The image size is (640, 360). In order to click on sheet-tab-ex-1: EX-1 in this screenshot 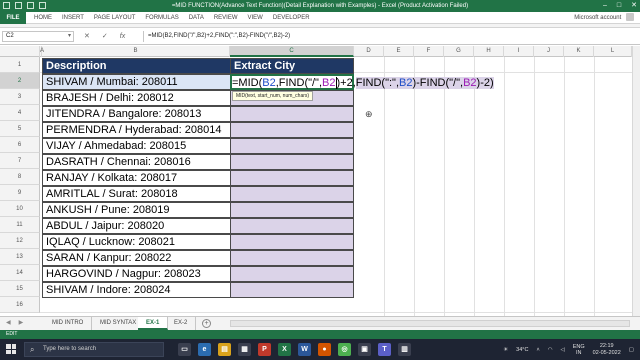, I will do `click(153, 323)`.